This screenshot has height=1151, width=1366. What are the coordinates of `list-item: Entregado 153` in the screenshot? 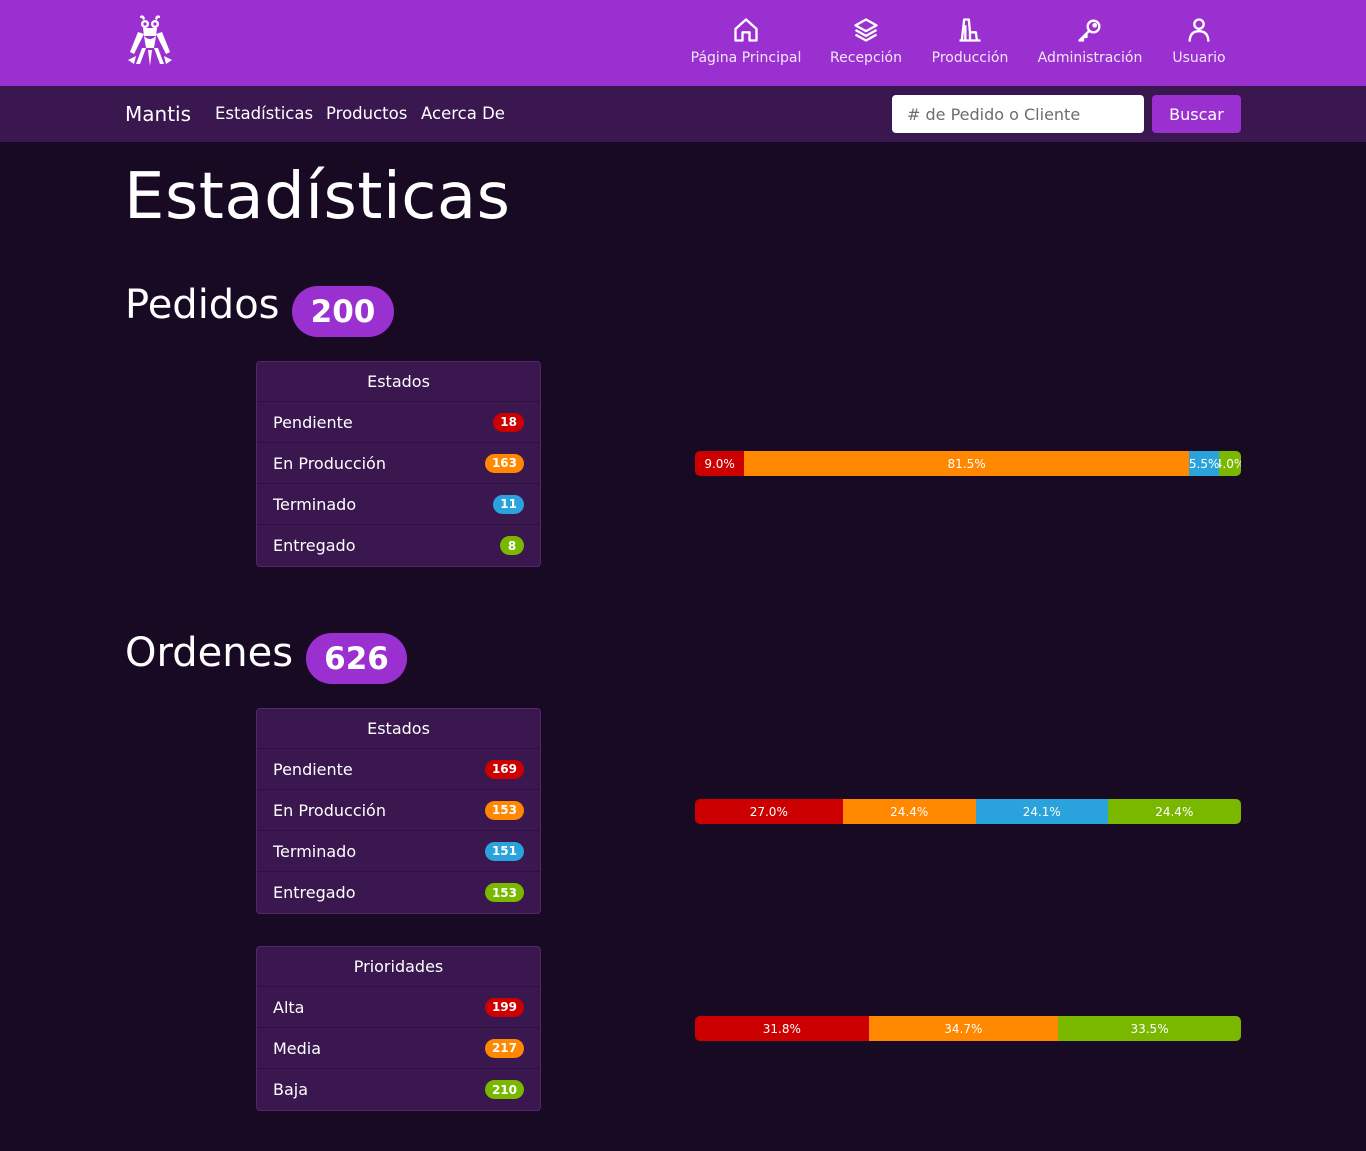 It's located at (398, 892).